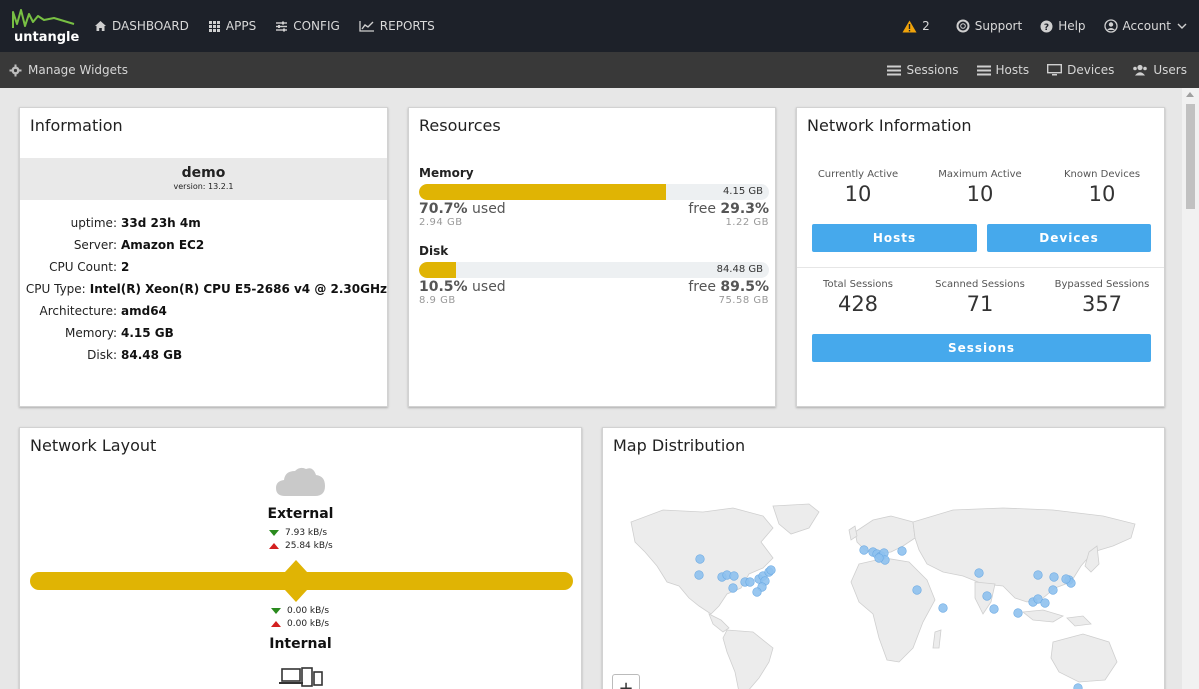 The width and height of the screenshot is (1199, 689). Describe the element at coordinates (894, 238) in the screenshot. I see `hosts-button: Hosts` at that location.